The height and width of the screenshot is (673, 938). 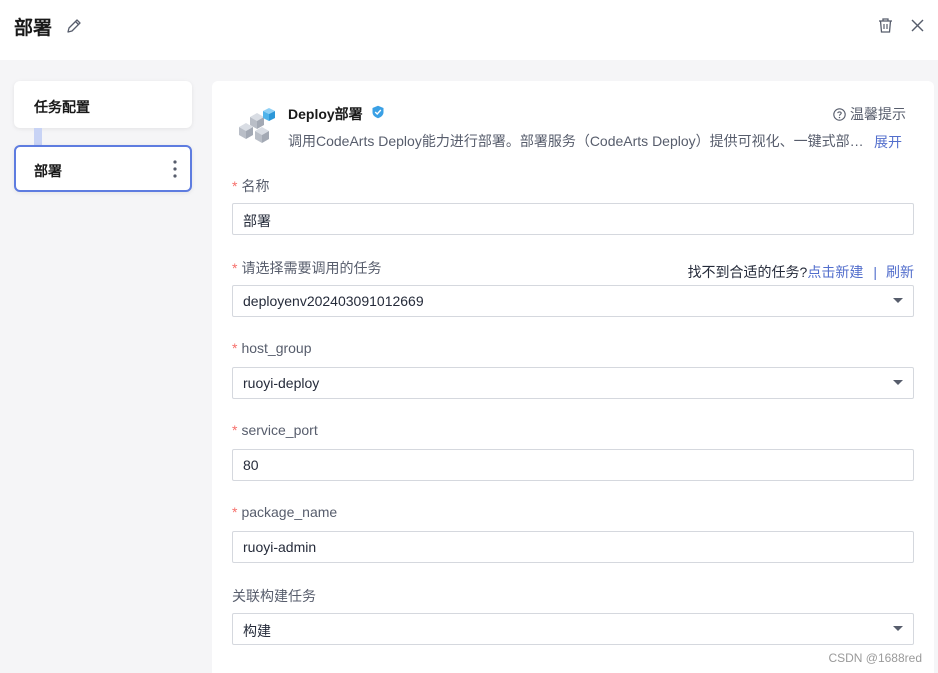 What do you see at coordinates (839, 114) in the screenshot?
I see `help-circle-icon` at bounding box center [839, 114].